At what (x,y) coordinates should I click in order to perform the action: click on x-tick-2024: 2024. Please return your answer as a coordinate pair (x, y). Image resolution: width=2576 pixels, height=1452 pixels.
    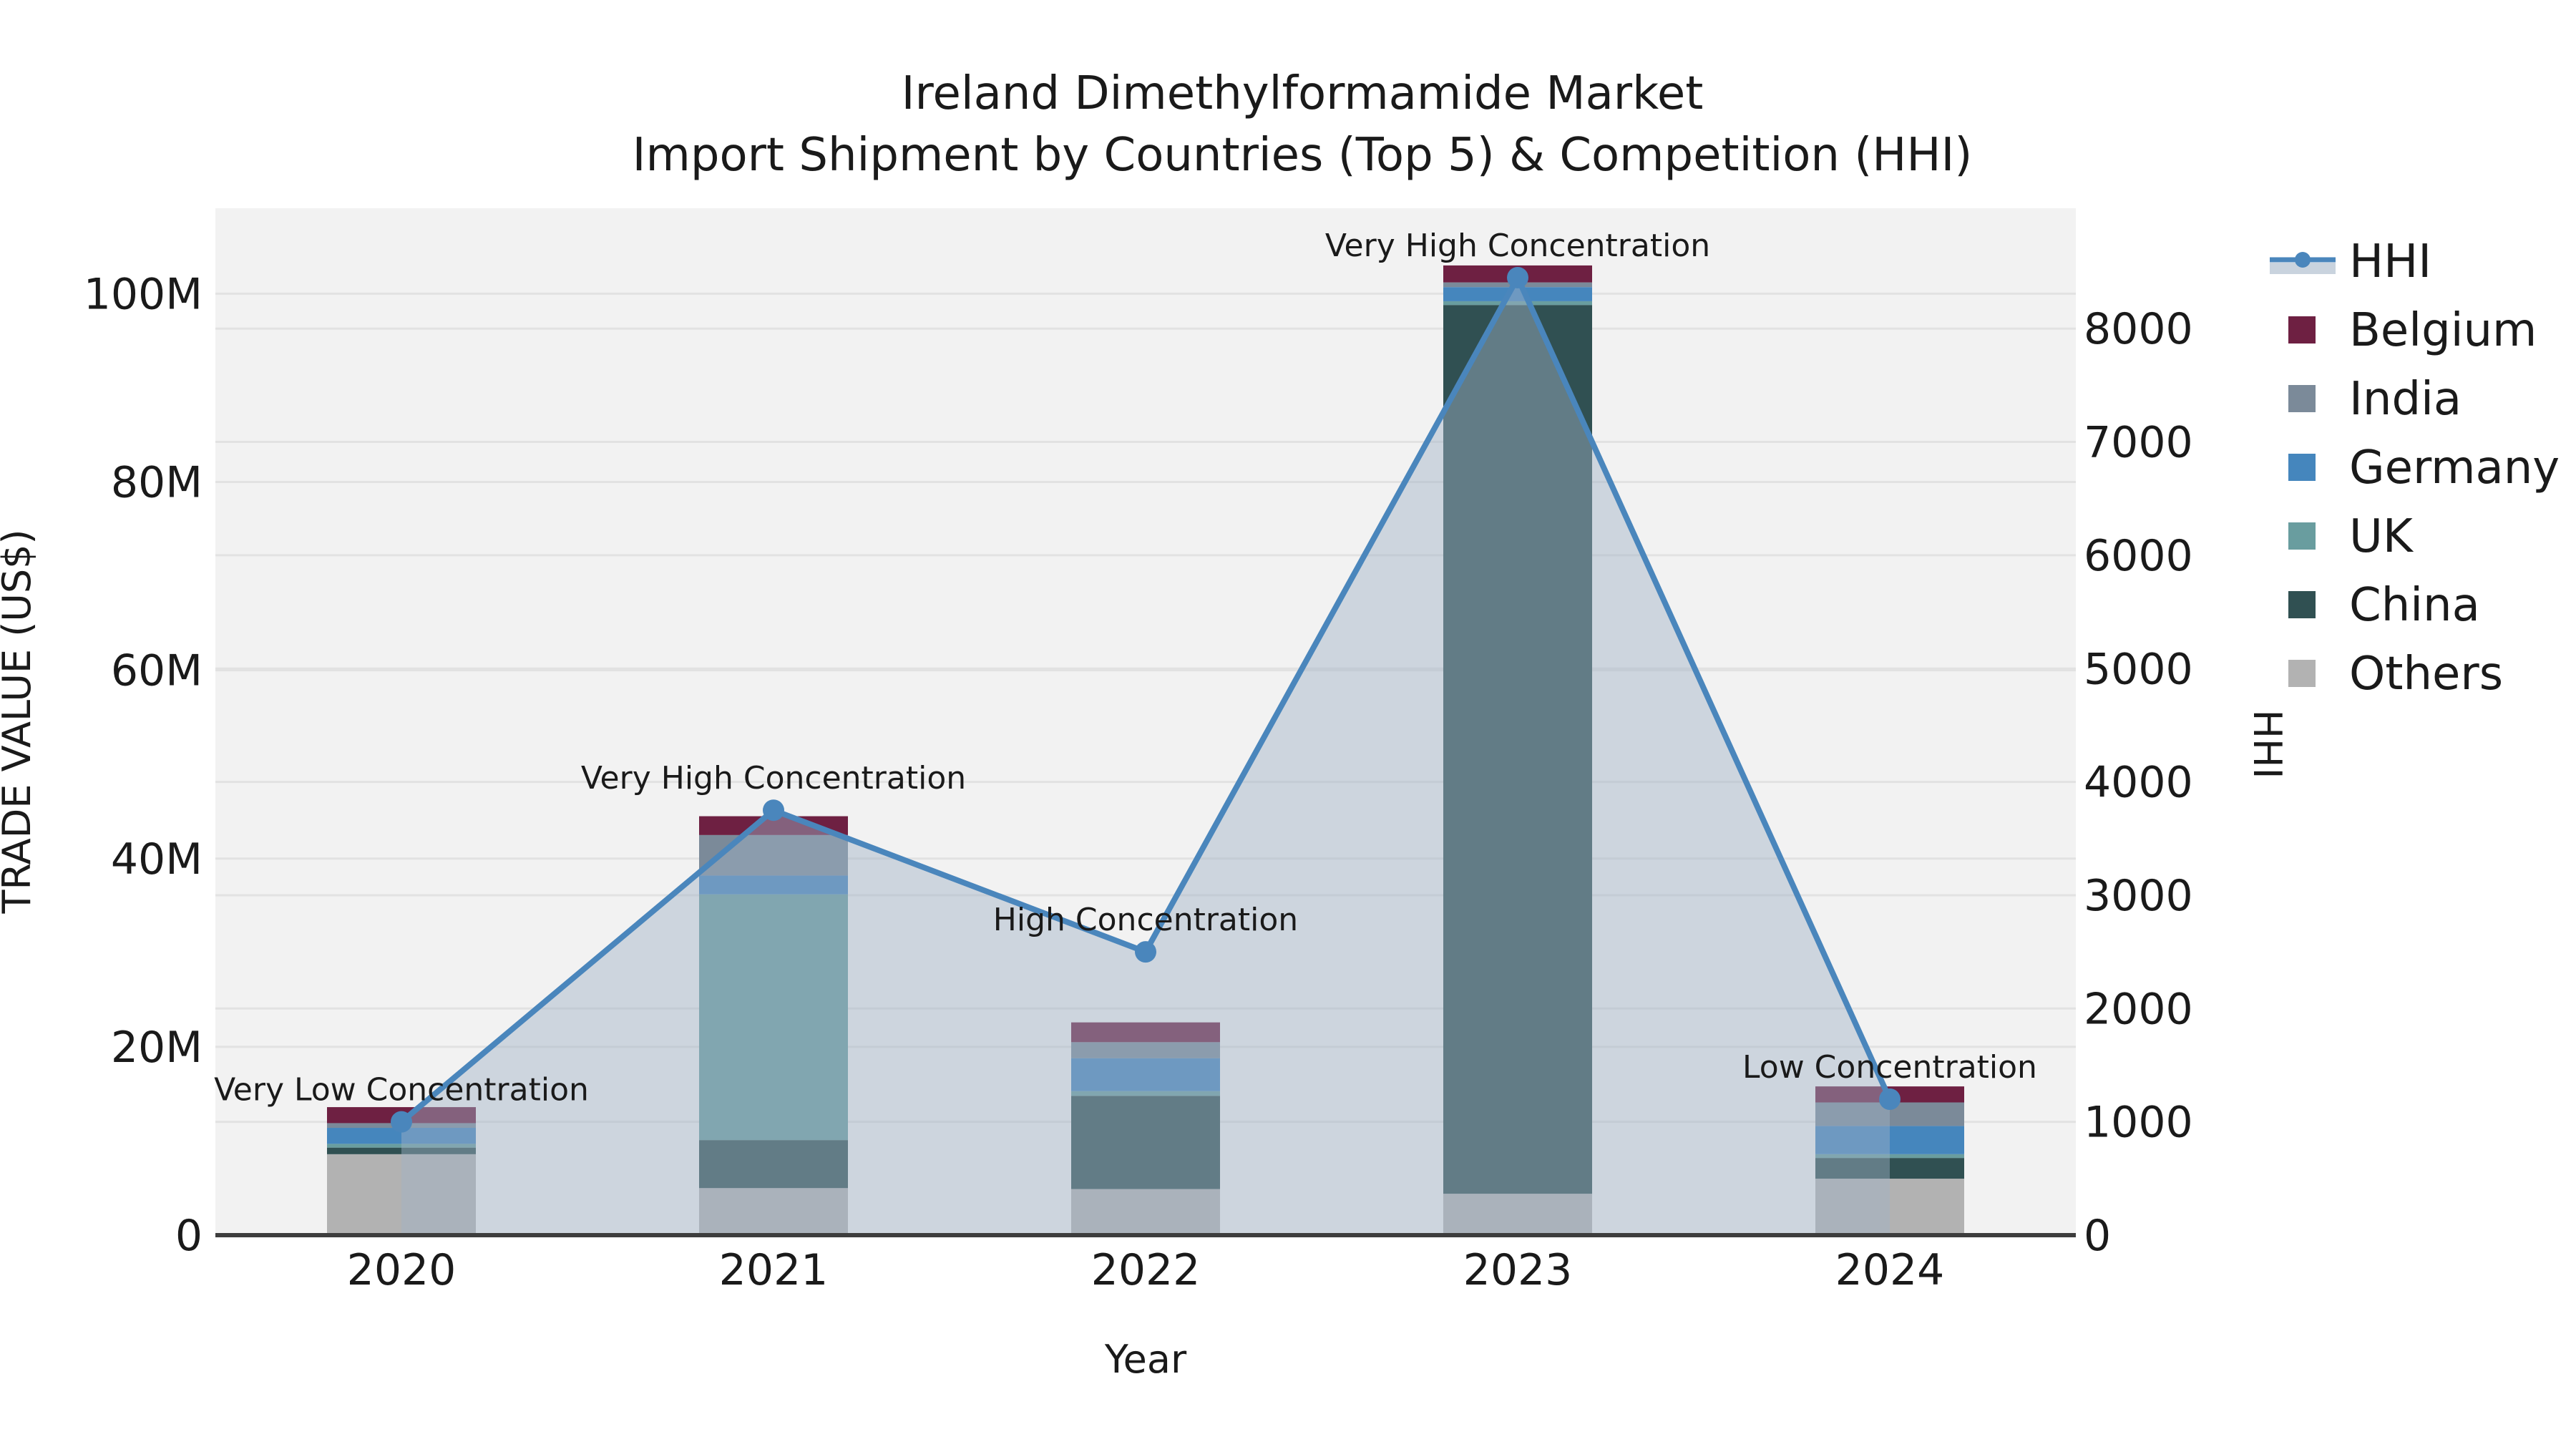
    Looking at the image, I should click on (1890, 1270).